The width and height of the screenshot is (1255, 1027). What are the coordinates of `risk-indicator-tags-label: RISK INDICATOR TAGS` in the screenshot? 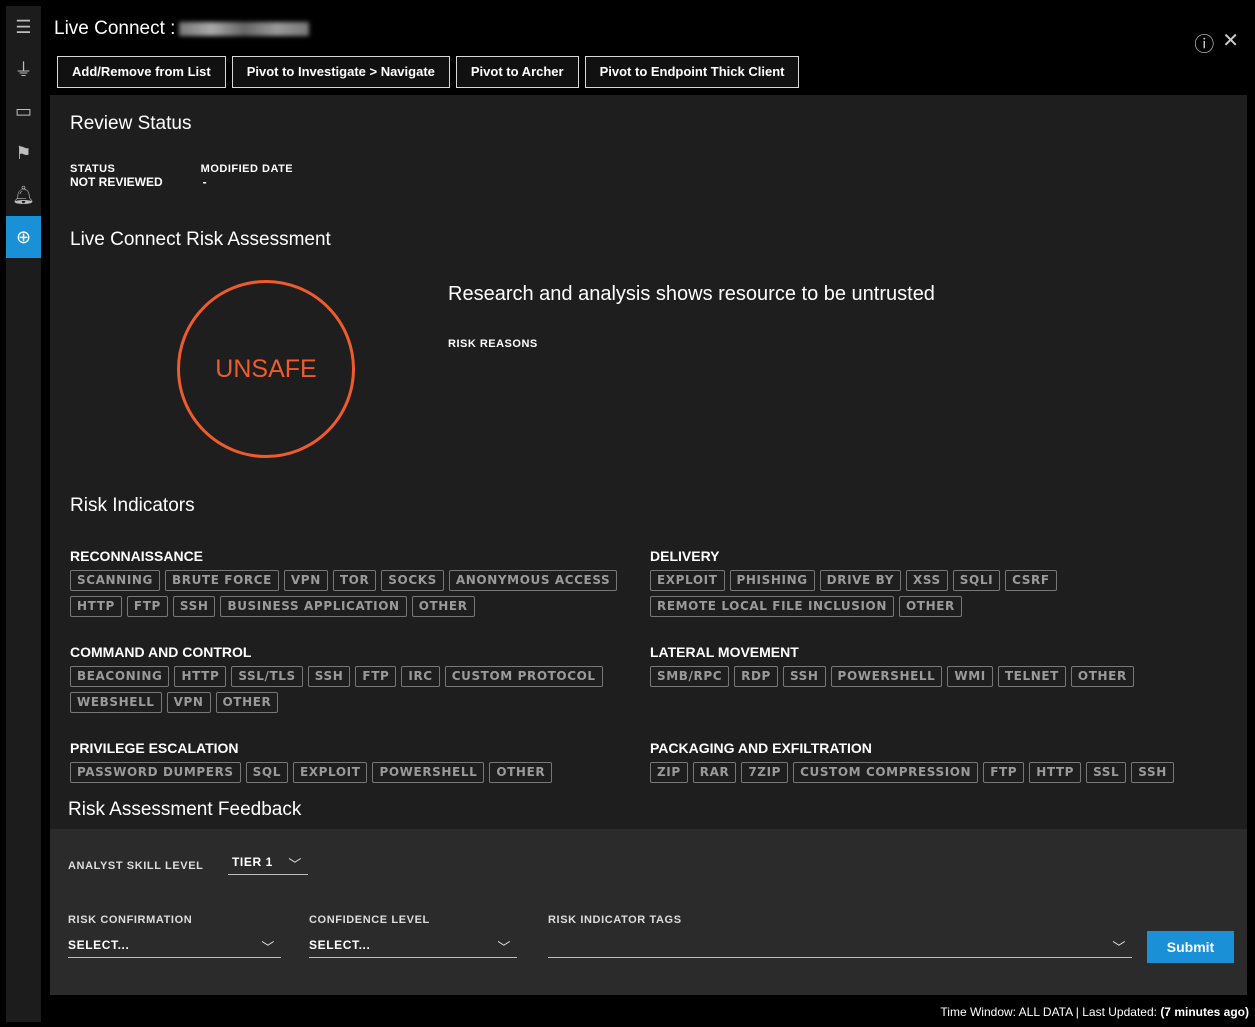 It's located at (615, 920).